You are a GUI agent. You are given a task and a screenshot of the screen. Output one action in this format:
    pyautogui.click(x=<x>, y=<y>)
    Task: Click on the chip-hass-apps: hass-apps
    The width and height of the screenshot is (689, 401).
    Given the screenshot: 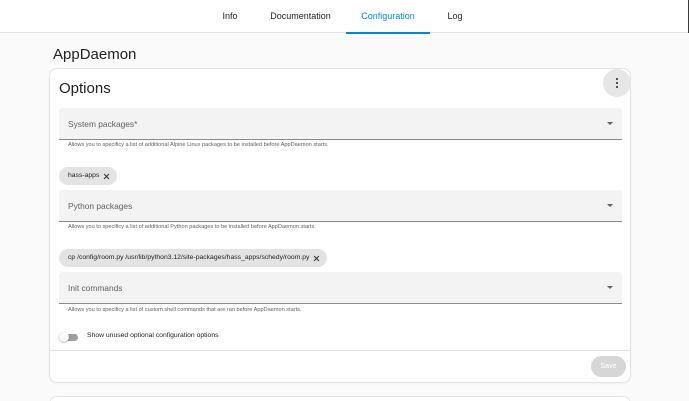 What is the action you would take?
    pyautogui.click(x=88, y=176)
    